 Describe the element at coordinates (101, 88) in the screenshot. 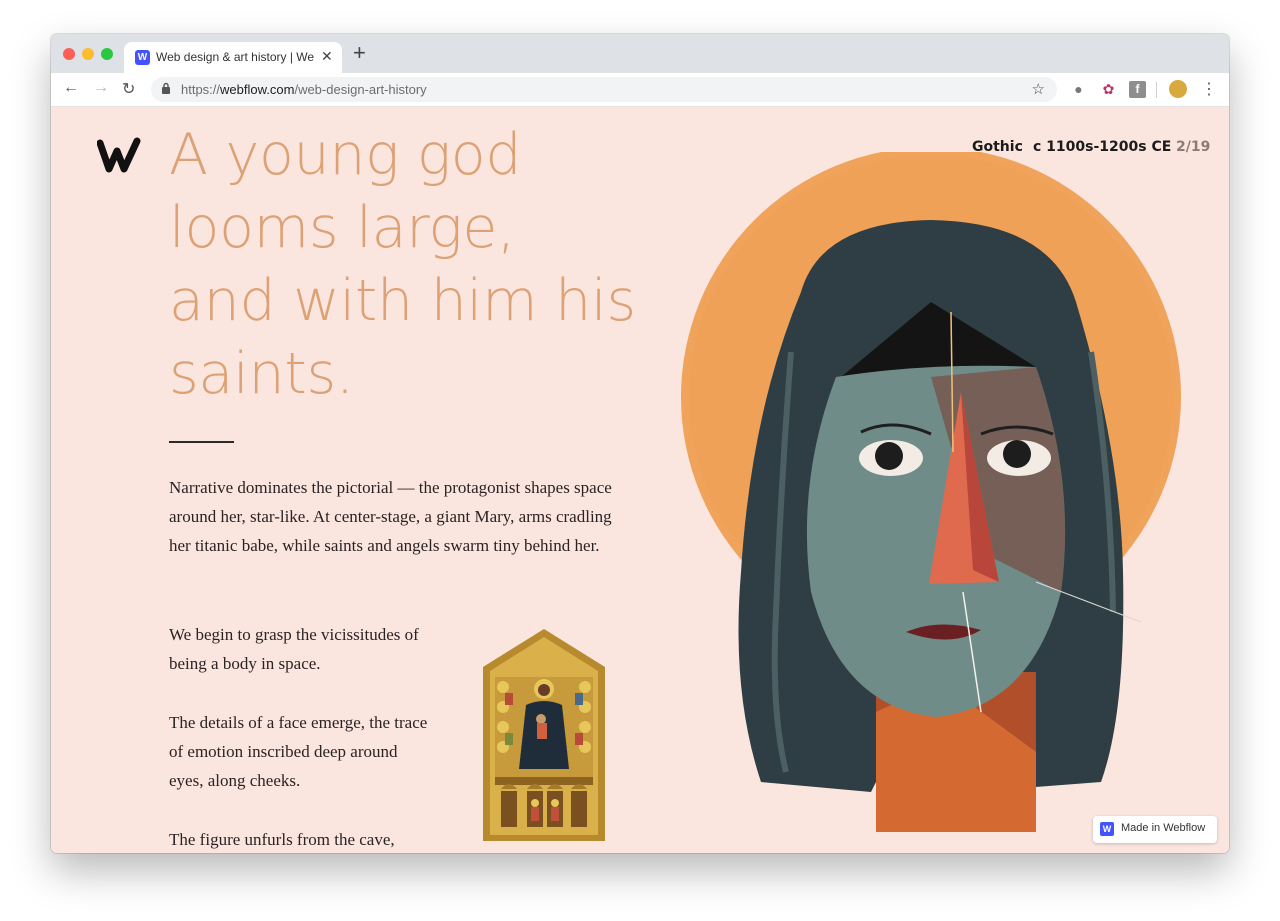

I see `forward-icon: →` at that location.